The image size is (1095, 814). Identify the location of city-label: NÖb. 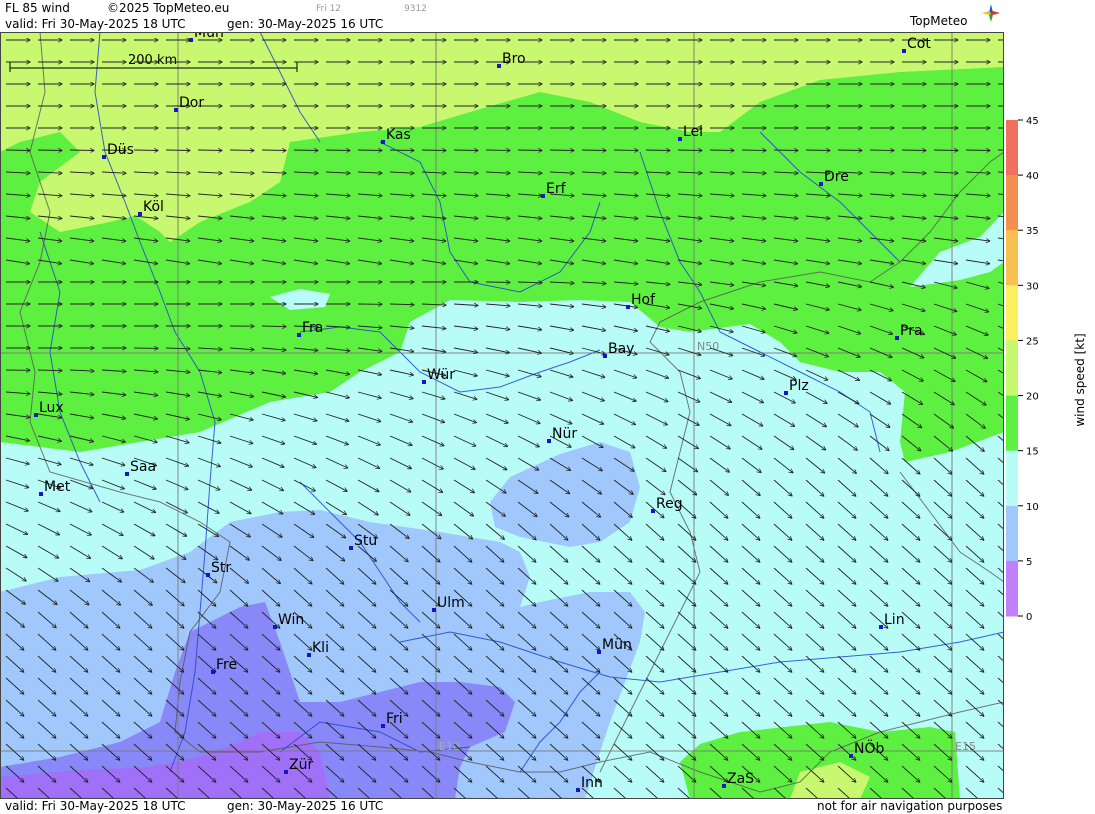
(869, 748).